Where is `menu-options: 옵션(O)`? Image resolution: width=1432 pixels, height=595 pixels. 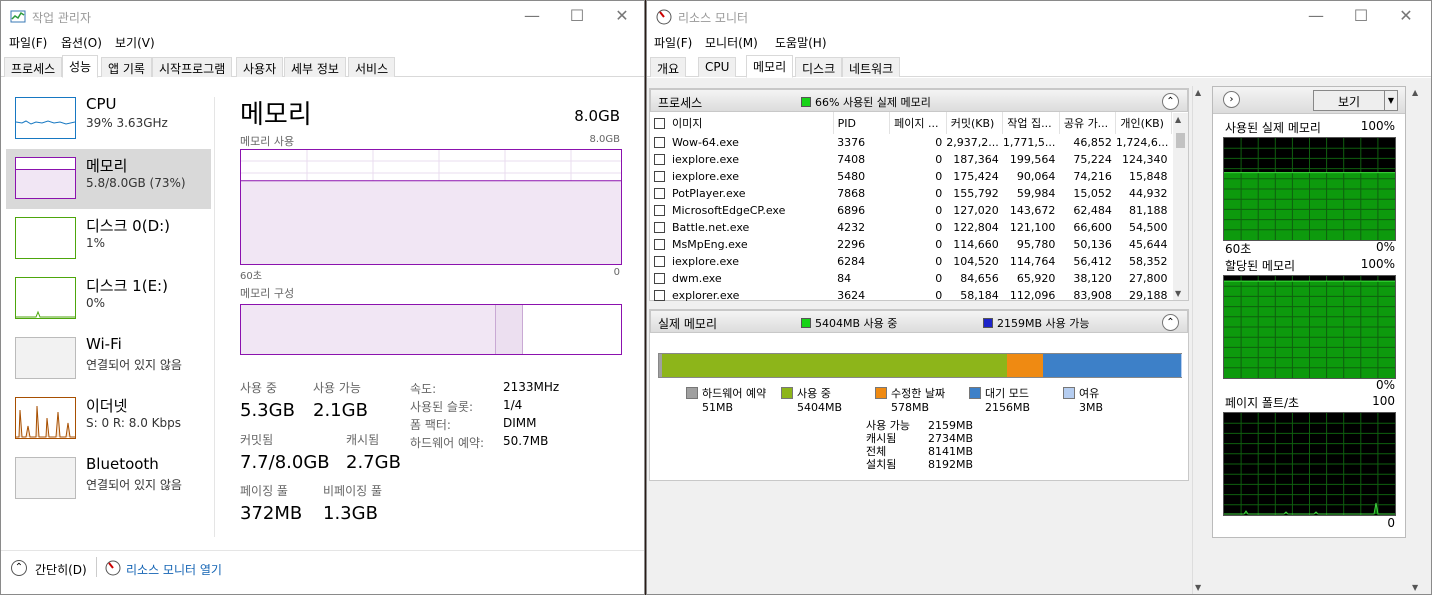 menu-options: 옵션(O) is located at coordinates (81, 42).